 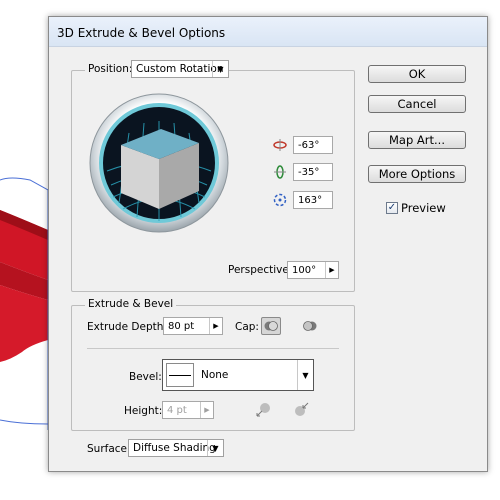 I want to click on surface-dropdown: Diffuse Shading ▼, so click(x=176, y=448).